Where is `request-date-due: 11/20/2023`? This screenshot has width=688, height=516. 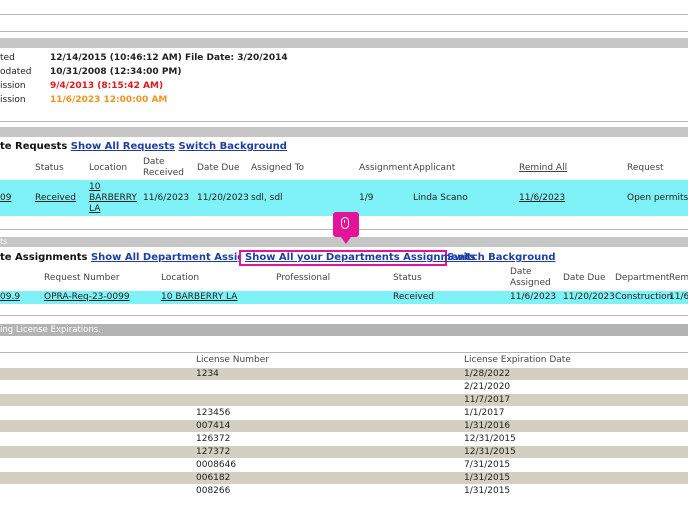 request-date-due: 11/20/2023 is located at coordinates (223, 198).